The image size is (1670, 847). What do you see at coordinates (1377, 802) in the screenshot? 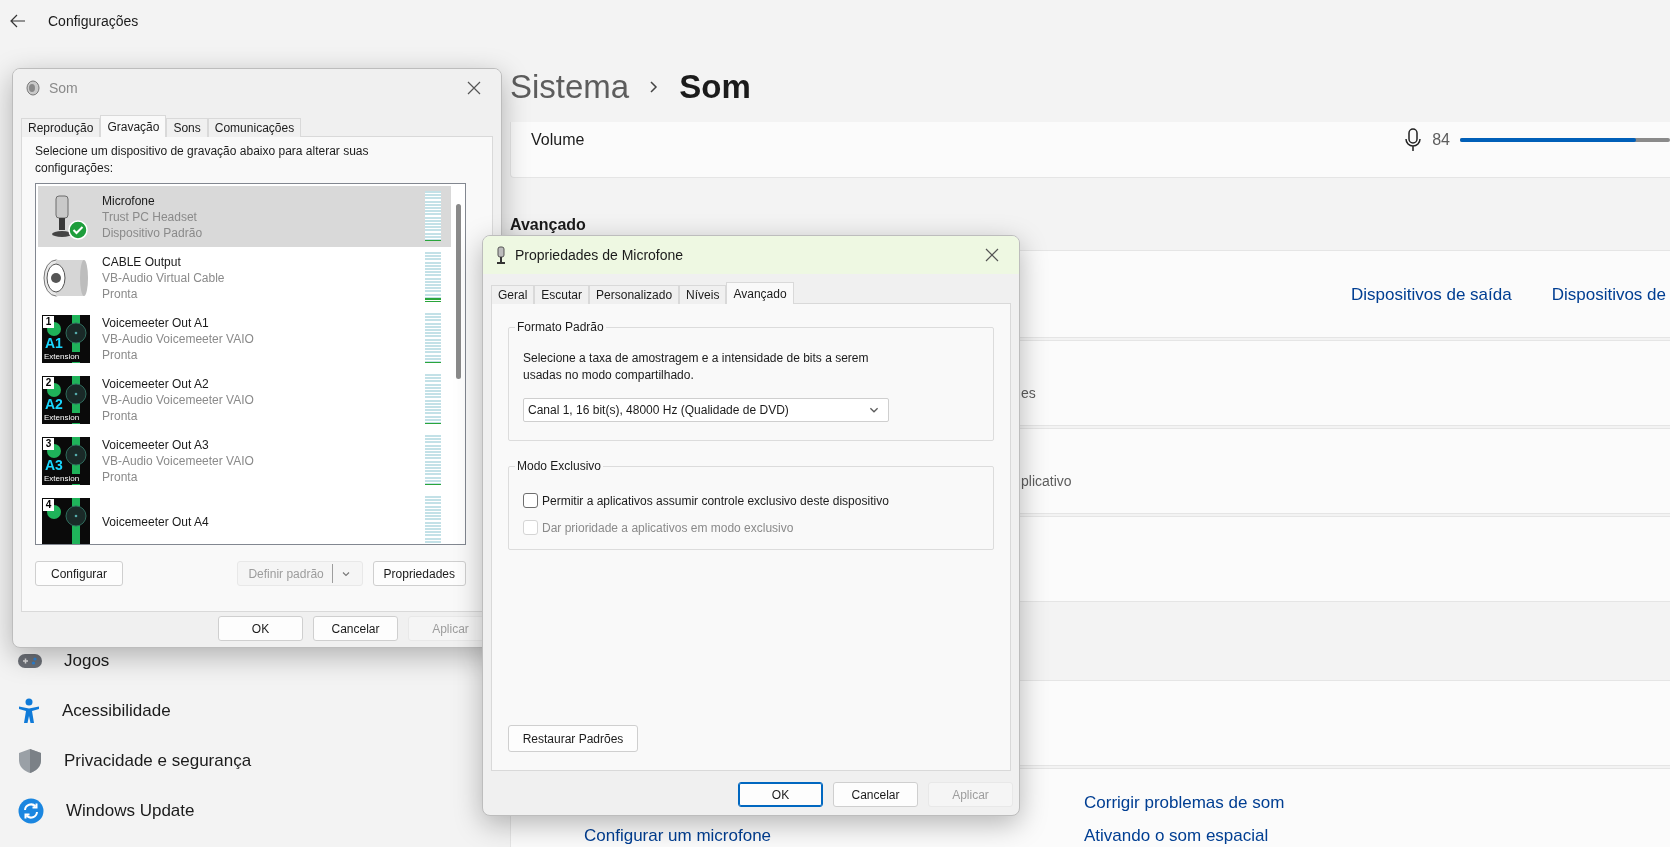
I see `help-link: Corrigir problemas de som` at bounding box center [1377, 802].